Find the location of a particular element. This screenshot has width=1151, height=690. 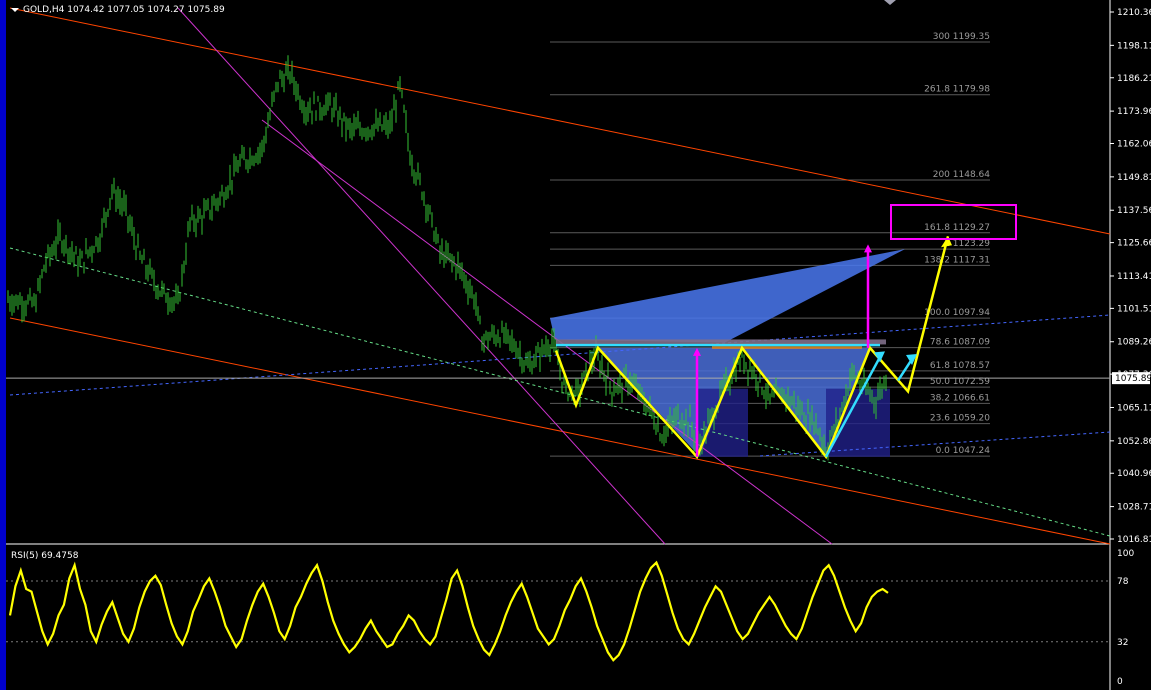

price-axis-label: 1040.96 is located at coordinates (1134, 474).